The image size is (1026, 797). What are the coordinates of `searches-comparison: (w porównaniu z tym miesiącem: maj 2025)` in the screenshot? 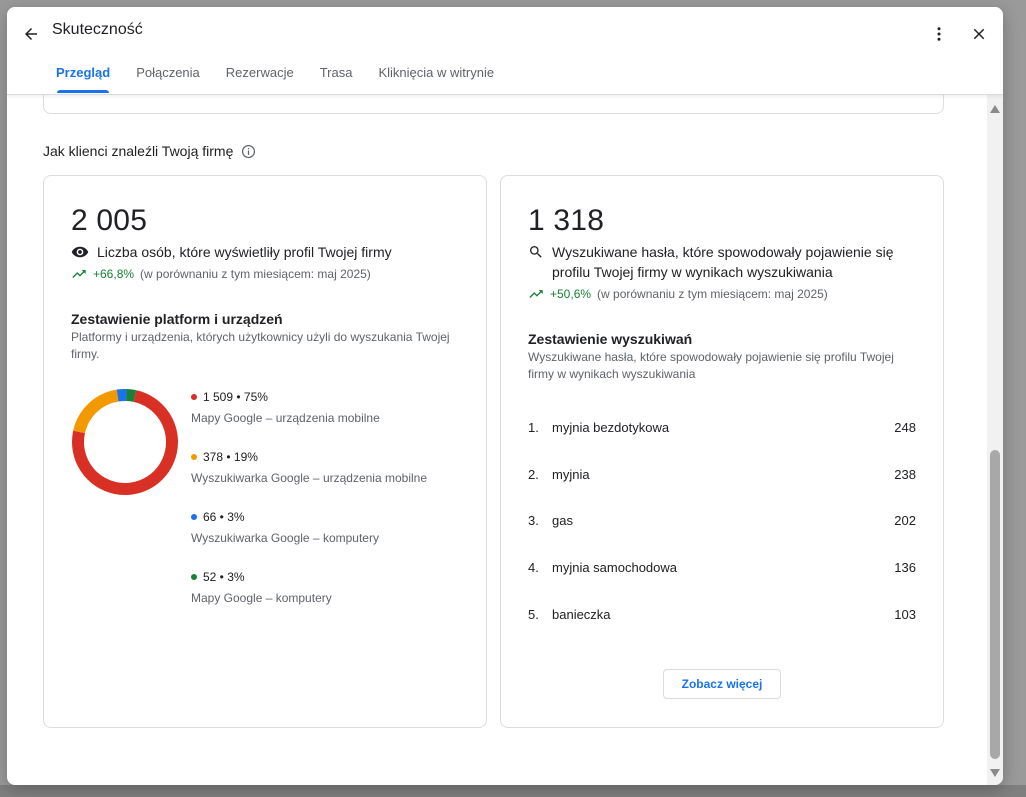 It's located at (712, 294).